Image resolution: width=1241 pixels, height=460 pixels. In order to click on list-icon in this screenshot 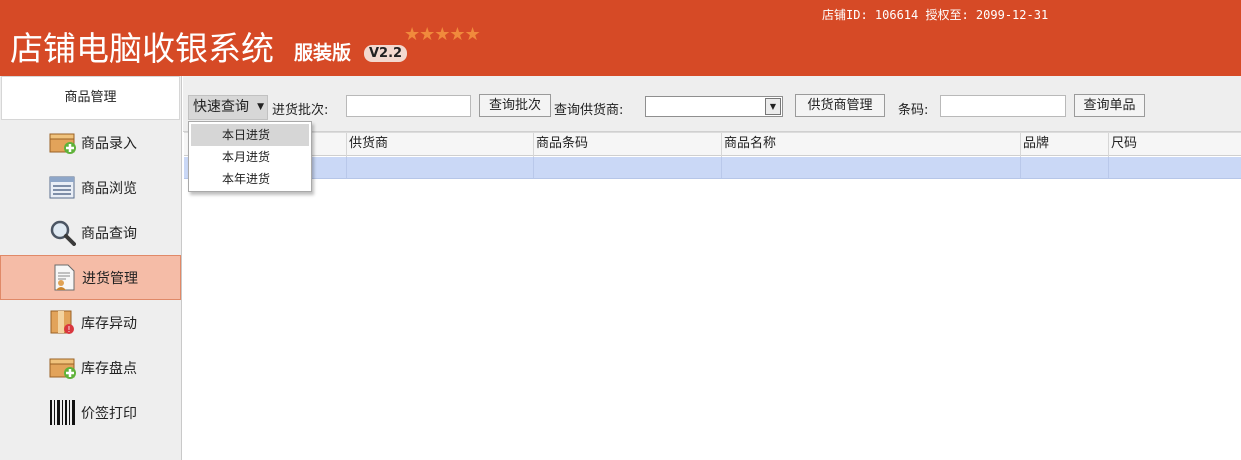, I will do `click(62, 187)`.